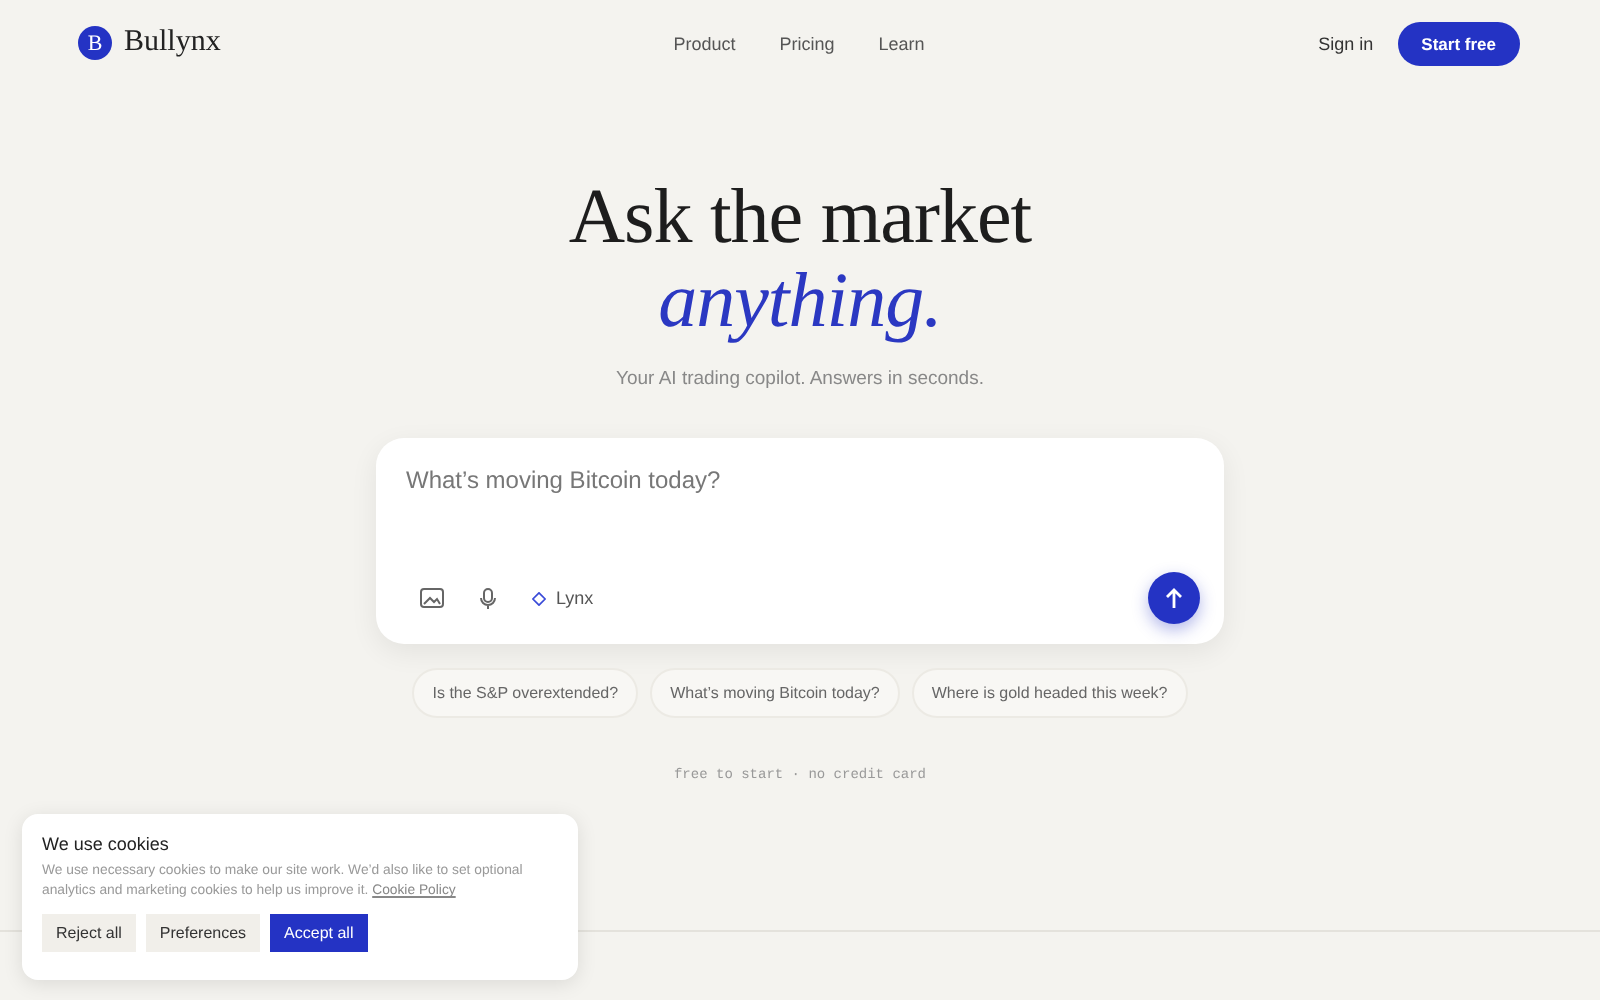 This screenshot has height=1000, width=1600. I want to click on arrow-up-icon, so click(1174, 598).